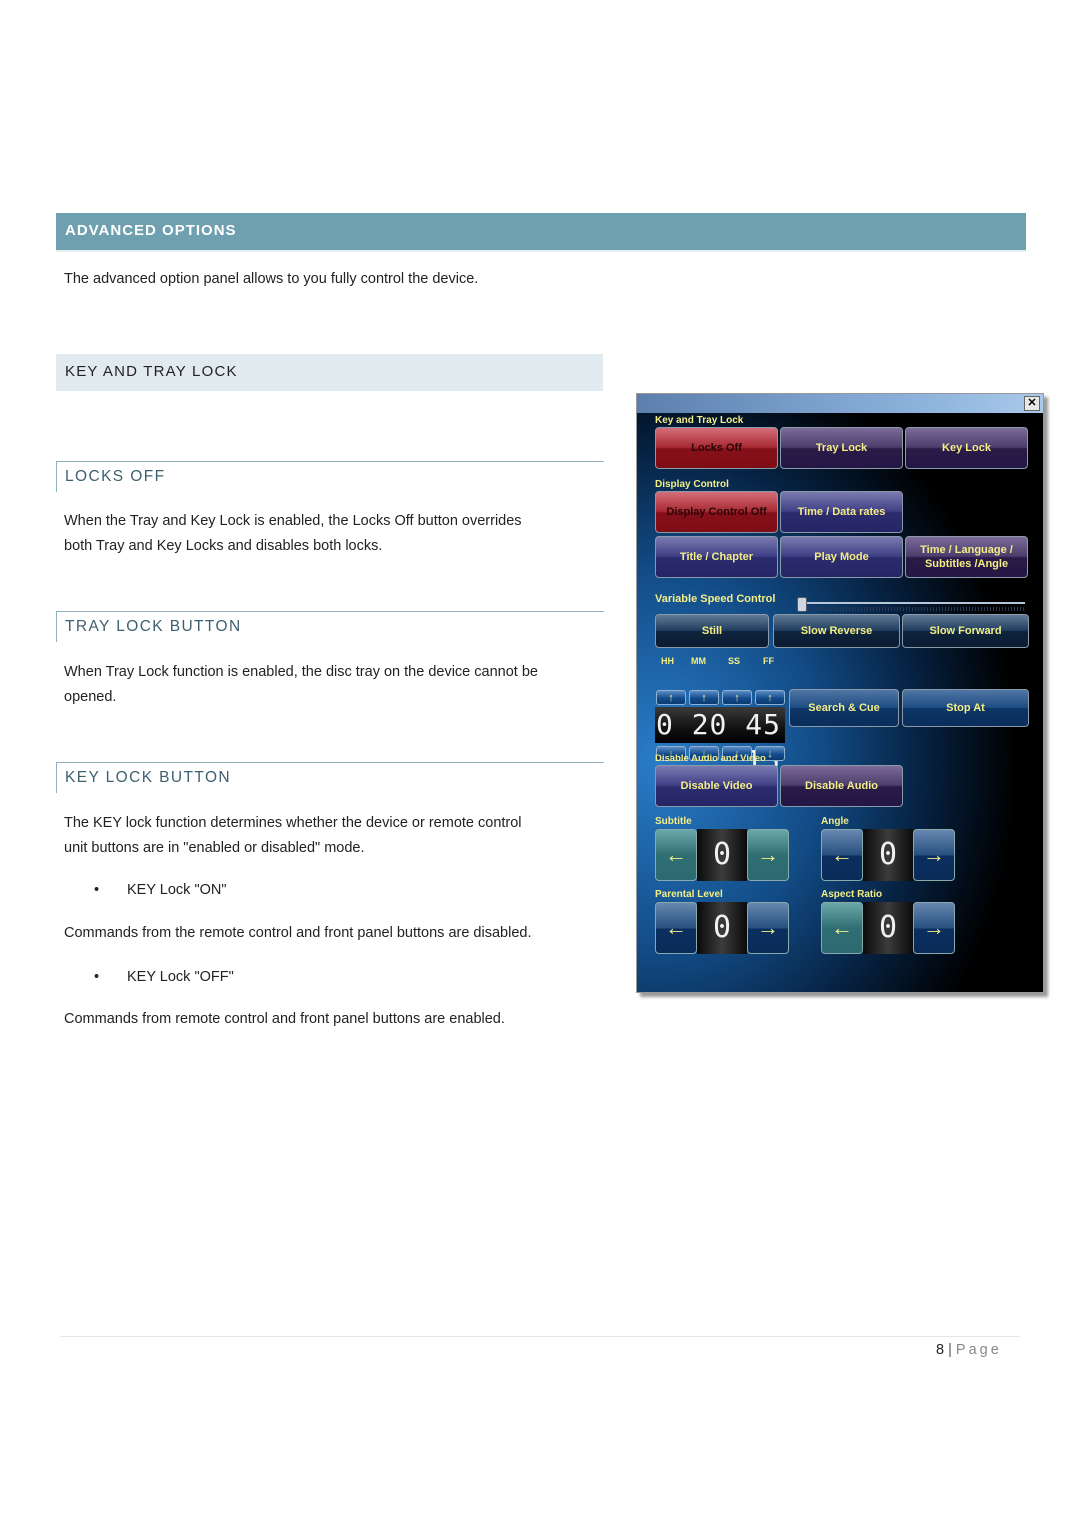 The width and height of the screenshot is (1080, 1528). I want to click on stop-at-button: Stop At, so click(965, 708).